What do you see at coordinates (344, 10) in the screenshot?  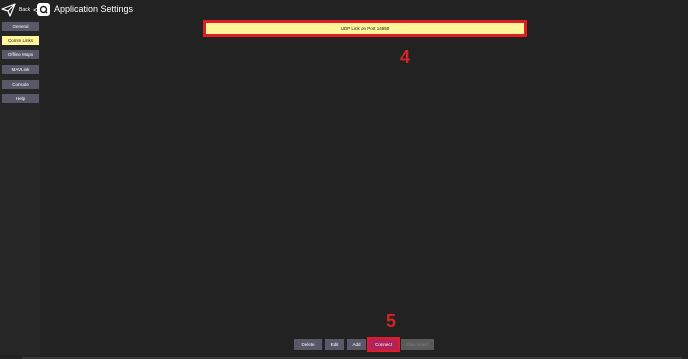 I see `top-bar: Back < Application Settings` at bounding box center [344, 10].